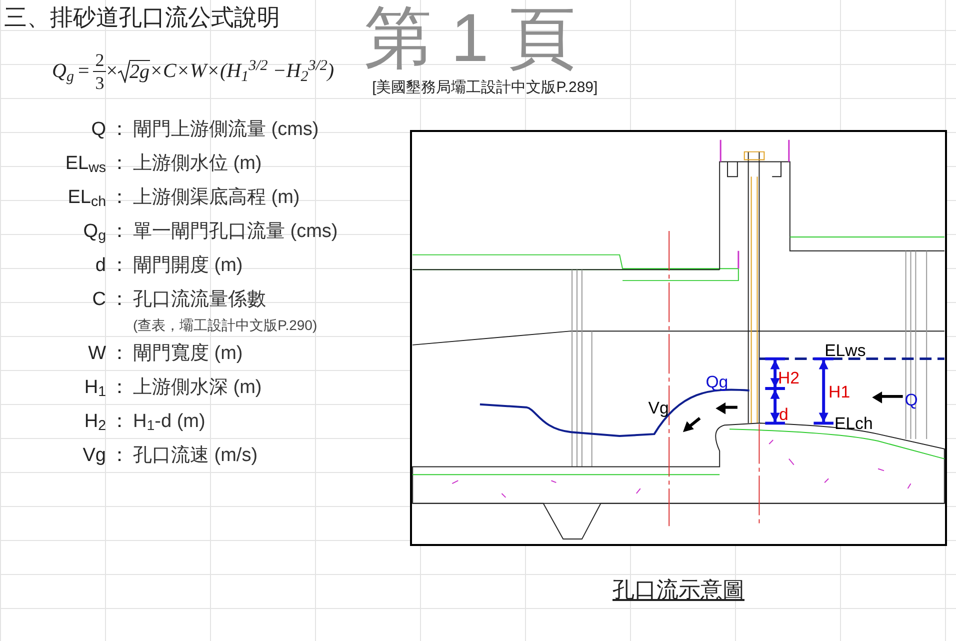 This screenshot has width=956, height=641. What do you see at coordinates (789, 378) in the screenshot?
I see `depth-label: H2` at bounding box center [789, 378].